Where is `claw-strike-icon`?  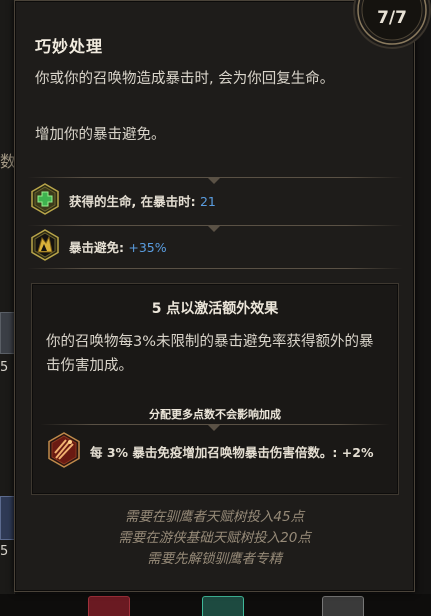
claw-strike-icon is located at coordinates (64, 450).